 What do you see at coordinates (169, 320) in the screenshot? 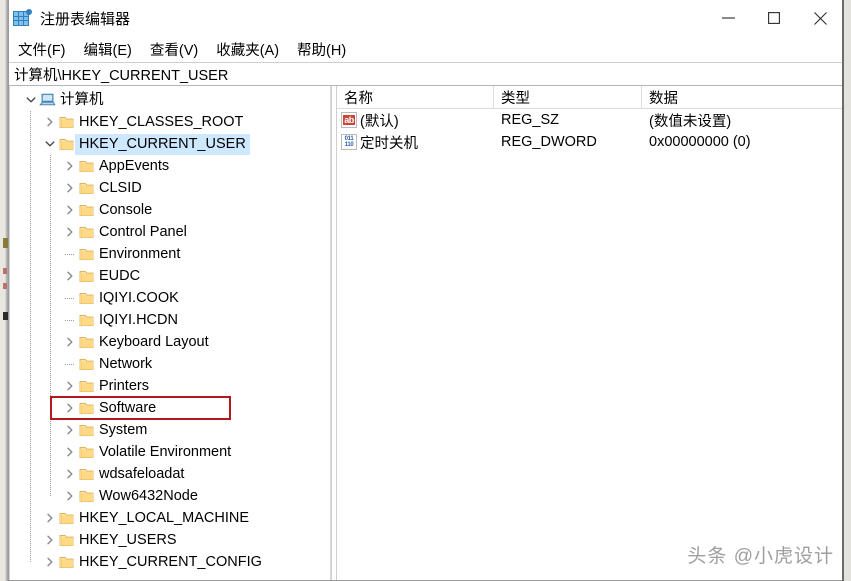
I see `tree-node-iqiyi-hcdn: IQIYI.HCDN` at bounding box center [169, 320].